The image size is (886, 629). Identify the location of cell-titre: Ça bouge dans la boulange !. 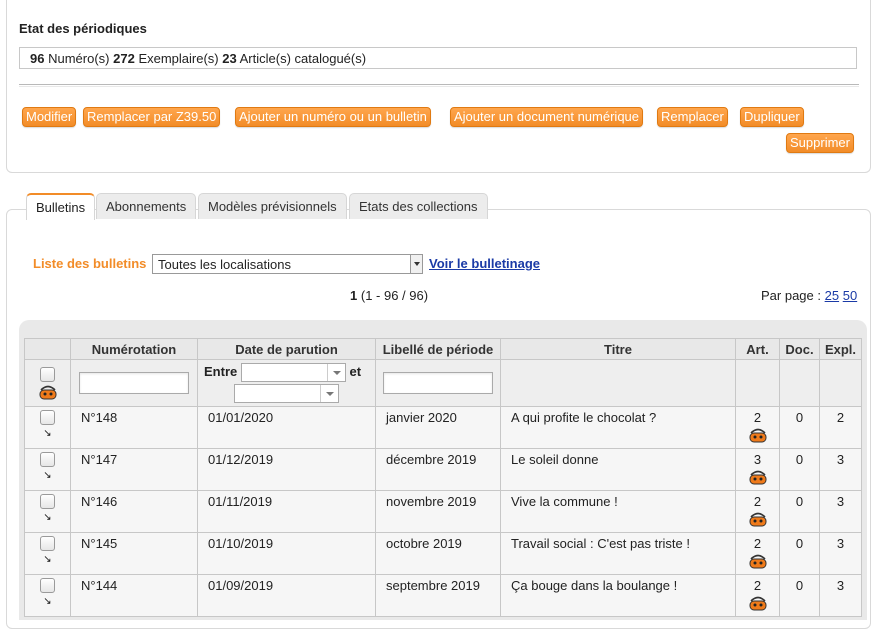
(618, 595).